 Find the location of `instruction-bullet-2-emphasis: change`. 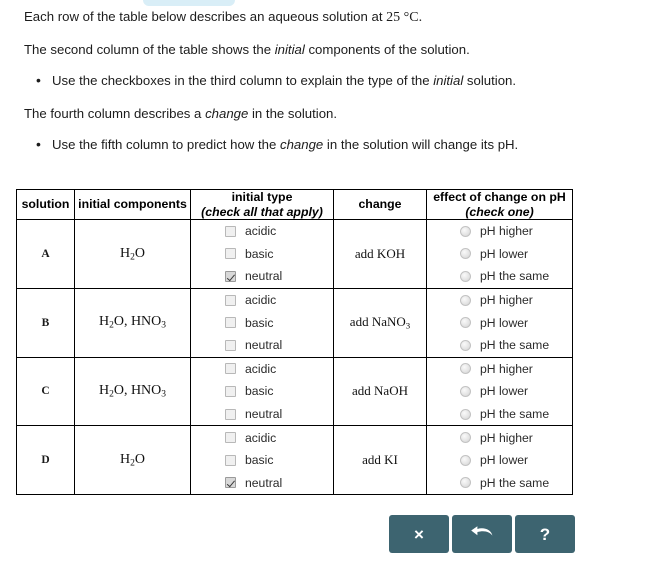

instruction-bullet-2-emphasis: change is located at coordinates (301, 144).